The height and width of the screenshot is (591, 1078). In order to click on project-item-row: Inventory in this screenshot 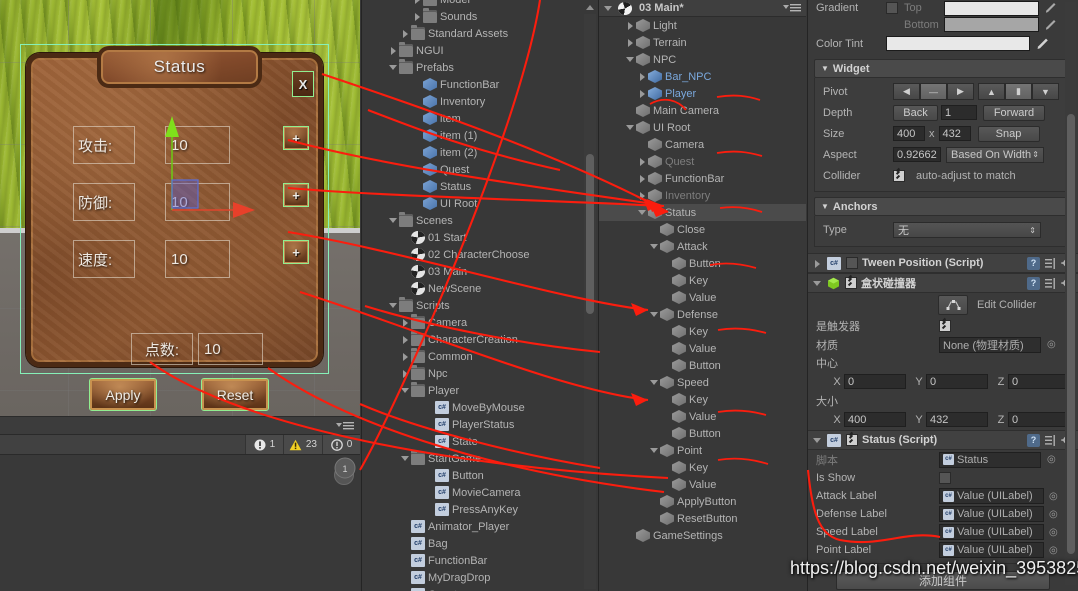, I will do `click(479, 101)`.